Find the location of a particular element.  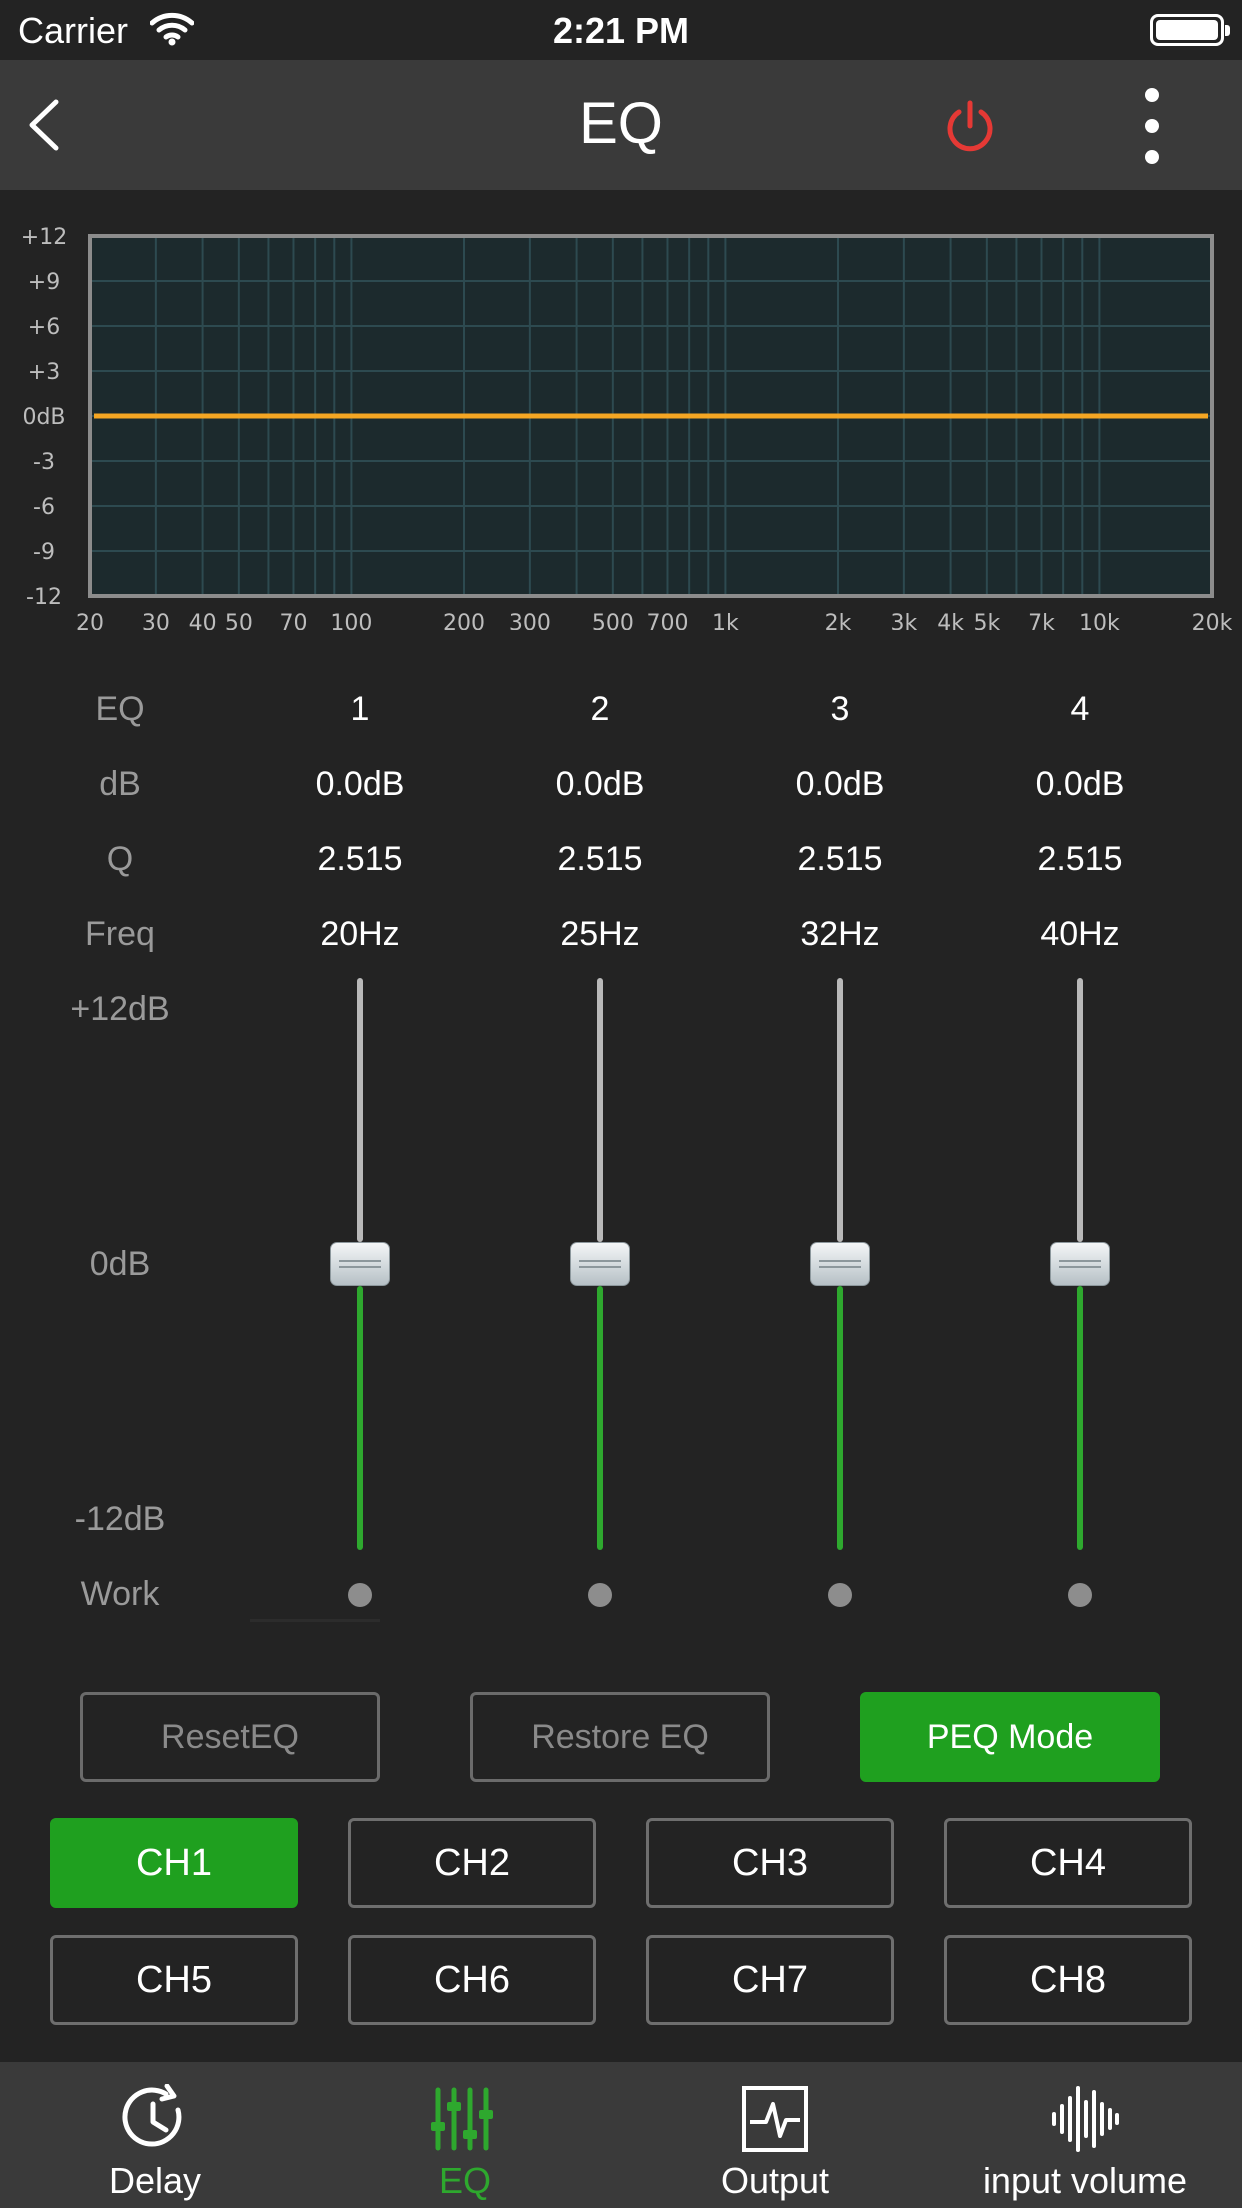

status-bar: Carrier 2:21 PM is located at coordinates (621, 30).